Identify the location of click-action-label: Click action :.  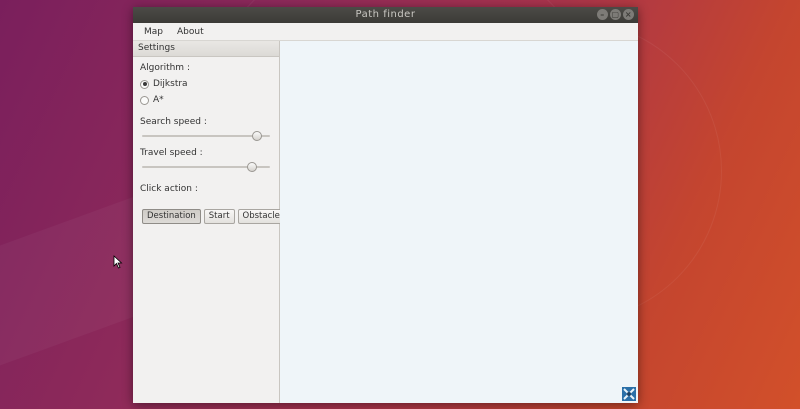
(169, 189).